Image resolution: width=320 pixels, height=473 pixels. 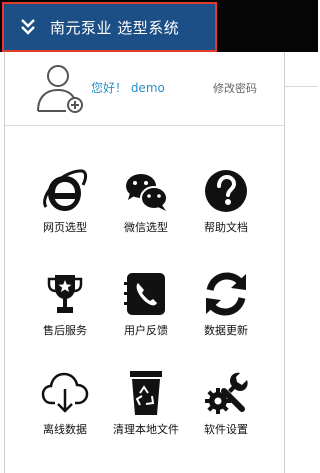 What do you see at coordinates (115, 27) in the screenshot?
I see `app-title: 南元泵业 选型系统` at bounding box center [115, 27].